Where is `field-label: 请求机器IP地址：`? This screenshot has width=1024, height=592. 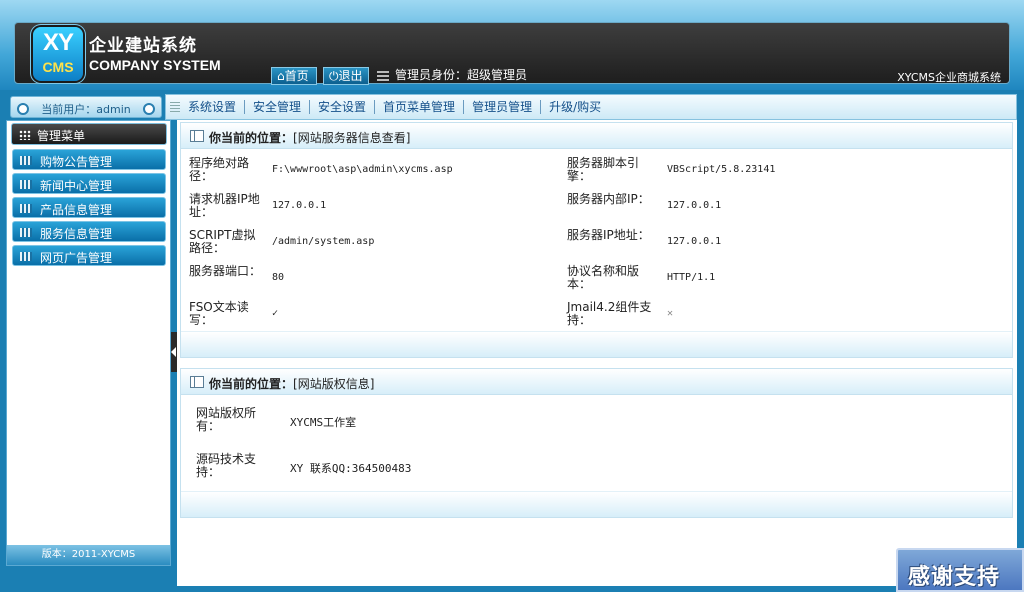 field-label: 请求机器IP地址： is located at coordinates (224, 205).